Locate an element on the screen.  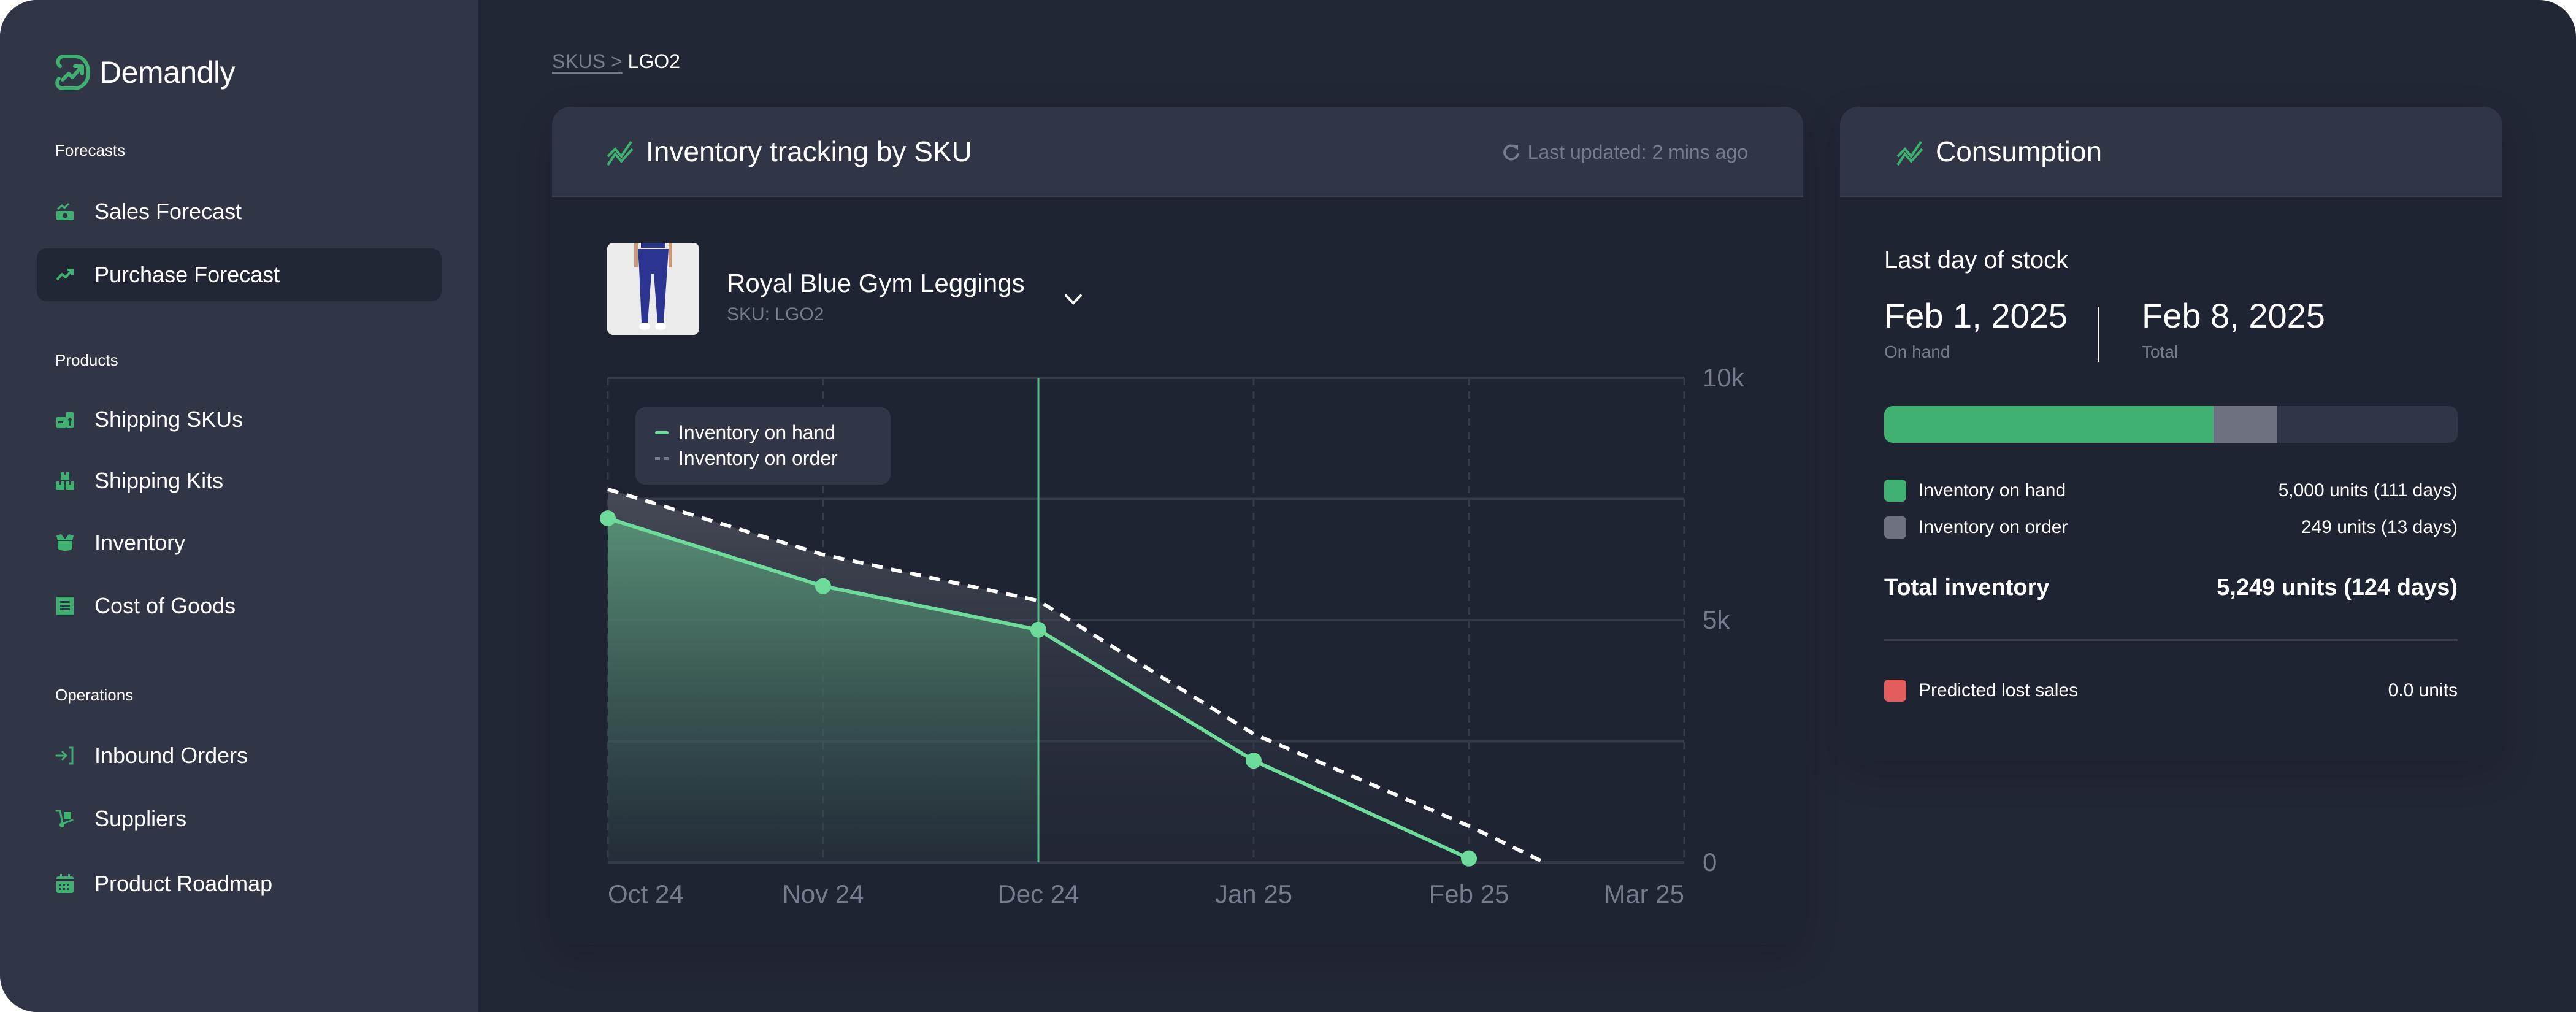
y-tick-label: 10k is located at coordinates (1724, 377).